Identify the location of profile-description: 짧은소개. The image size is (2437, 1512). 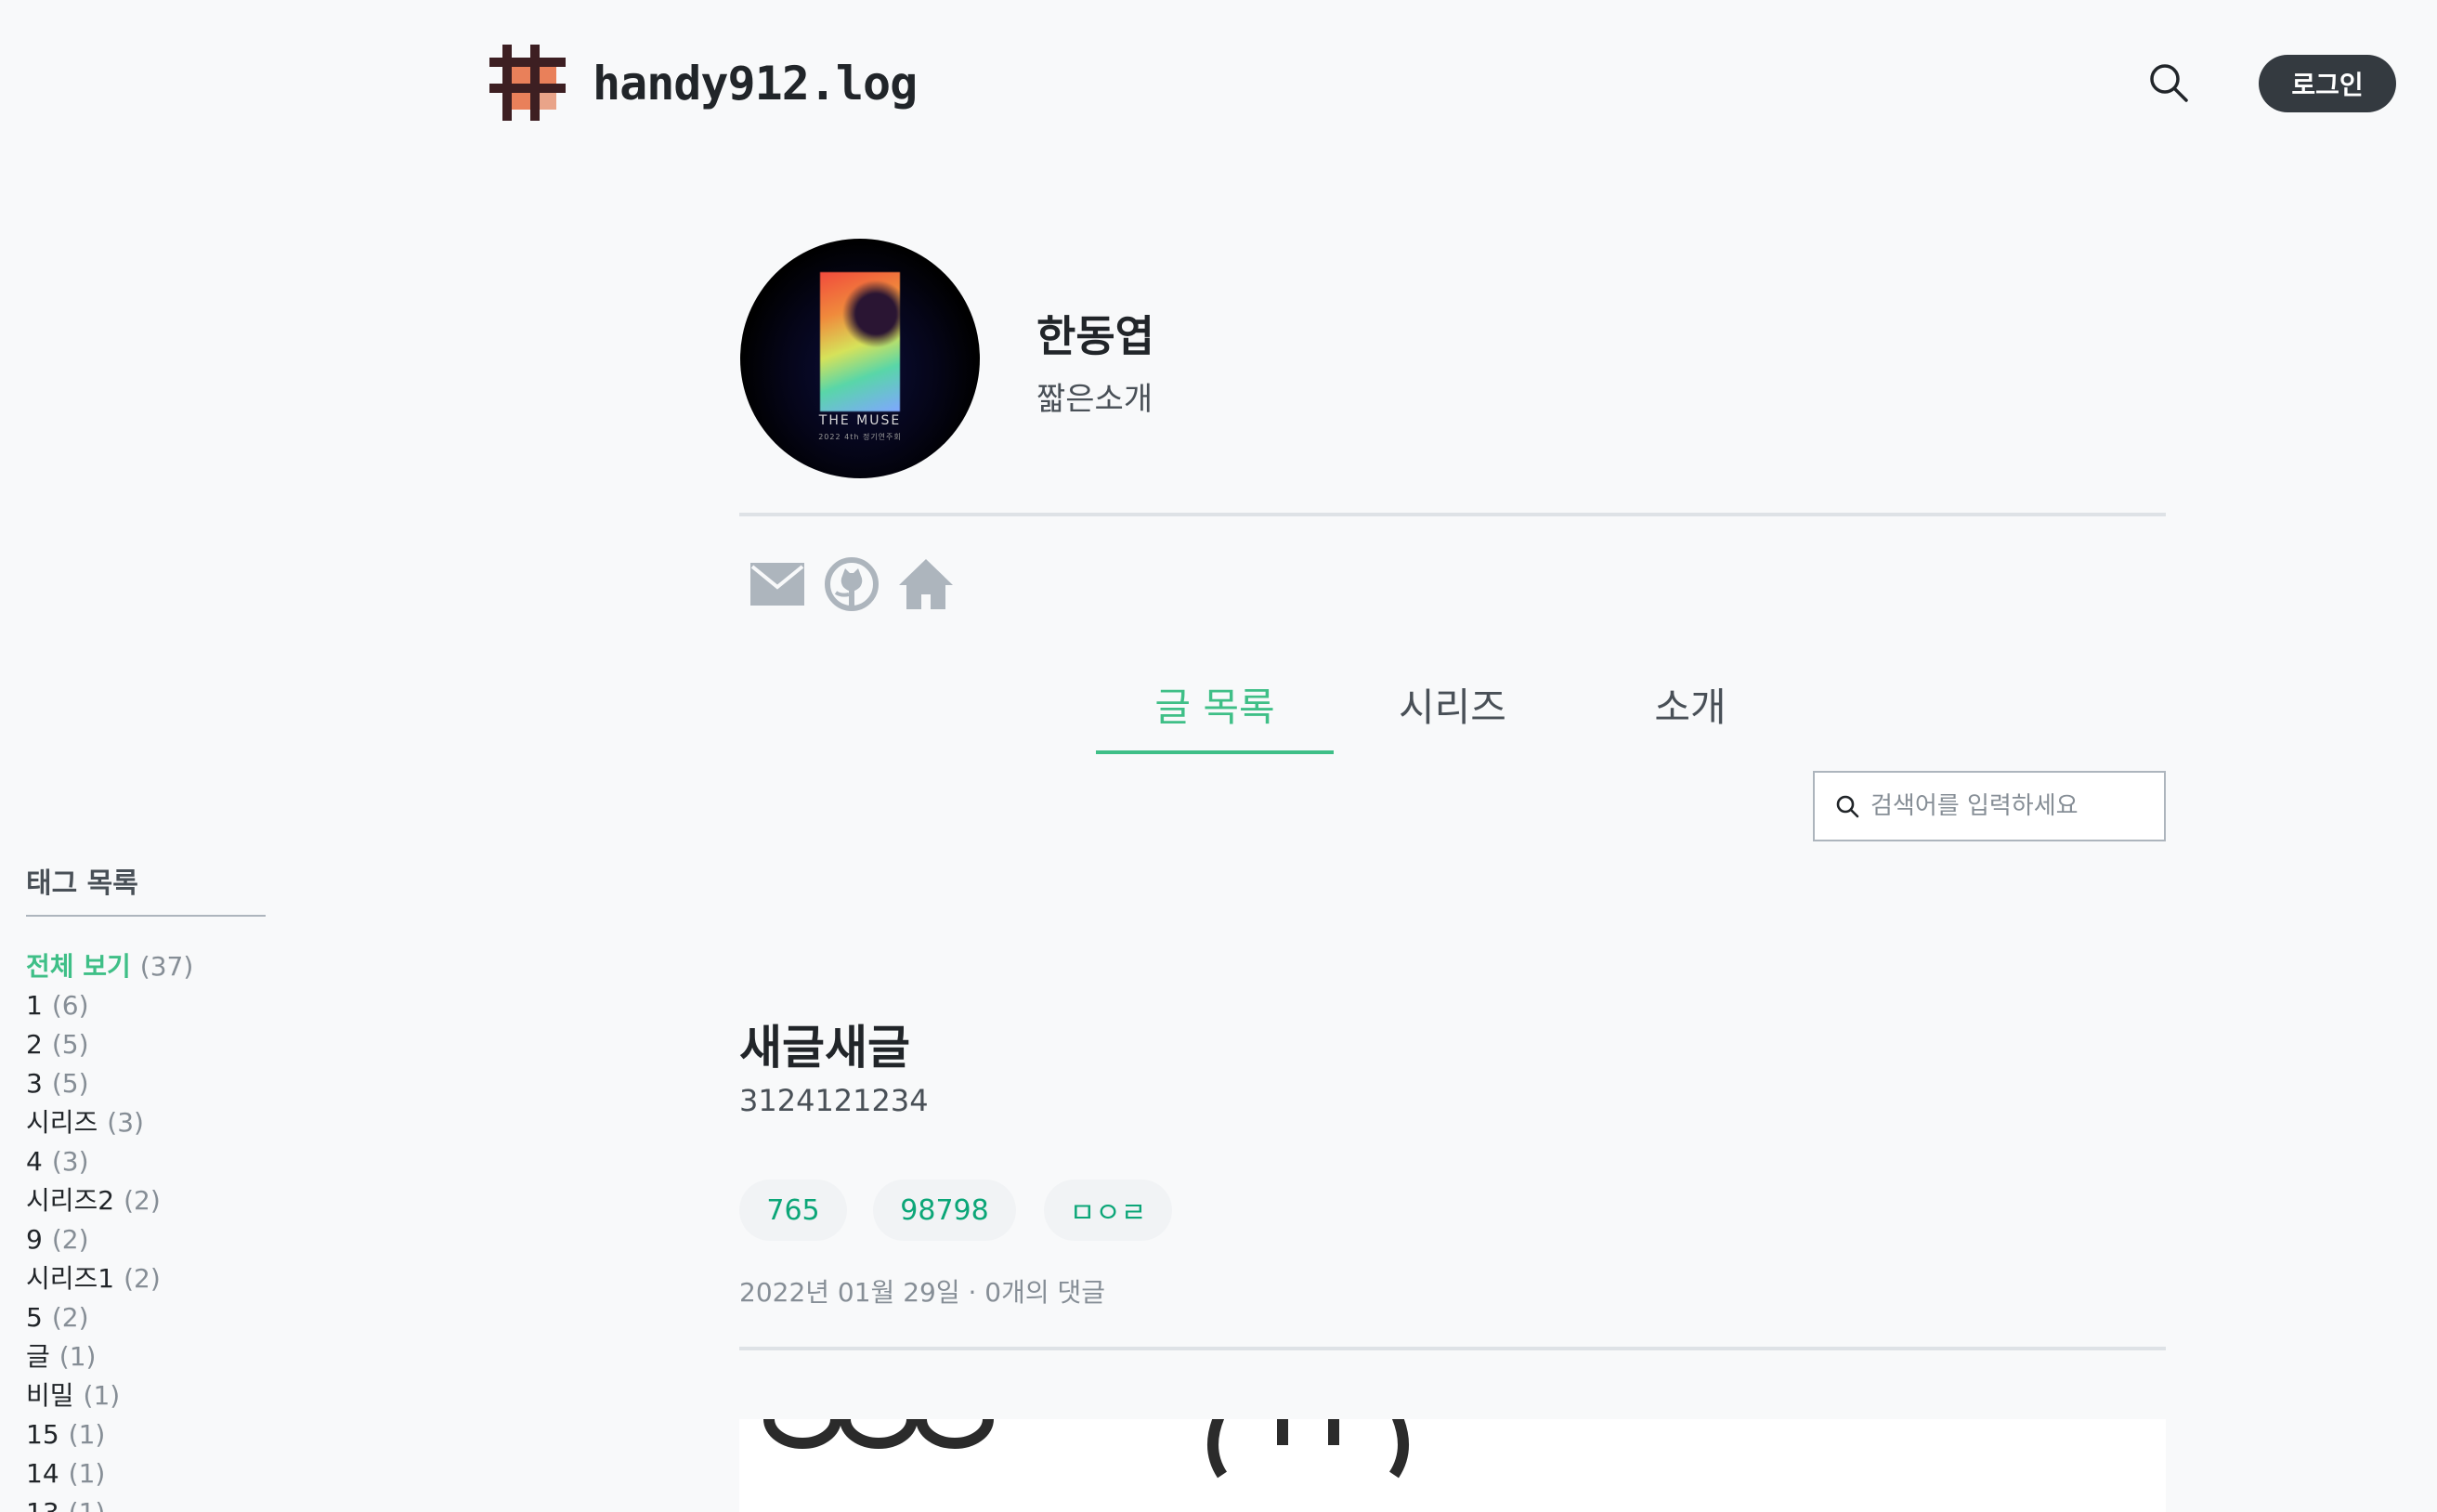
(1094, 399).